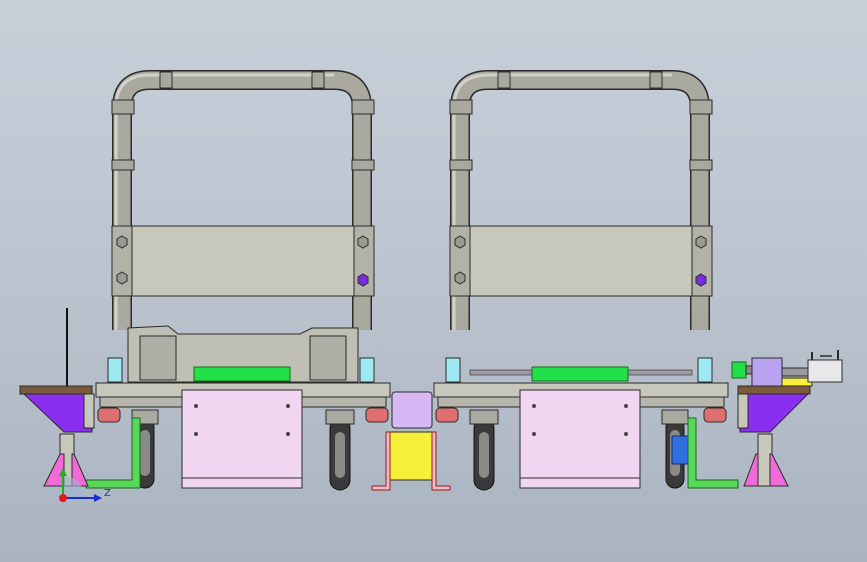 This screenshot has width=867, height=562. Describe the element at coordinates (787, 368) in the screenshot. I see `right-drive-motor` at that location.